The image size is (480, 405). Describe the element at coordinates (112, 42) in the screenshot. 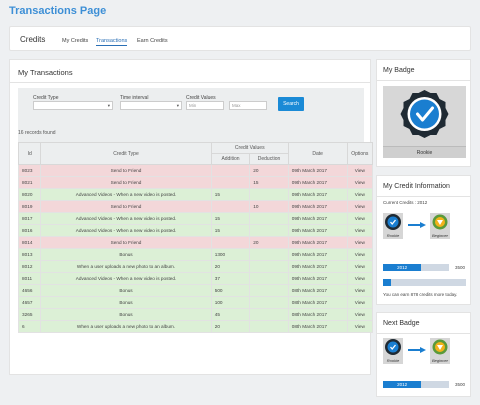

I see `tab-transactions: Transactions` at that location.